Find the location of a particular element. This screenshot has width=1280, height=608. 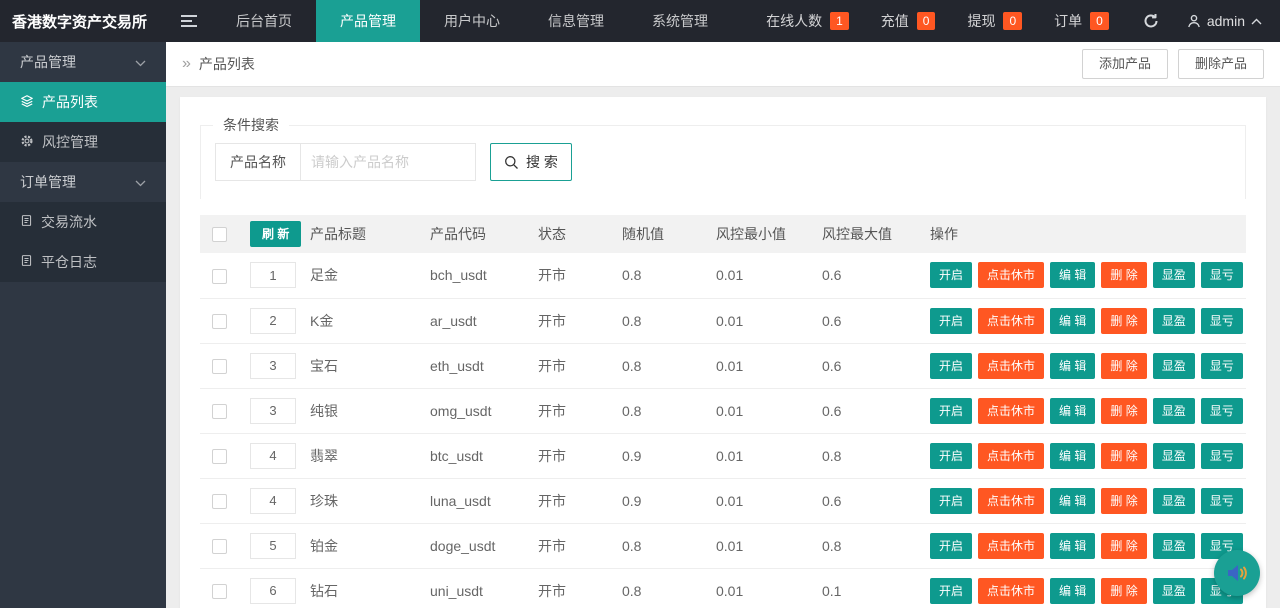

status-badge: 0 is located at coordinates (926, 21).